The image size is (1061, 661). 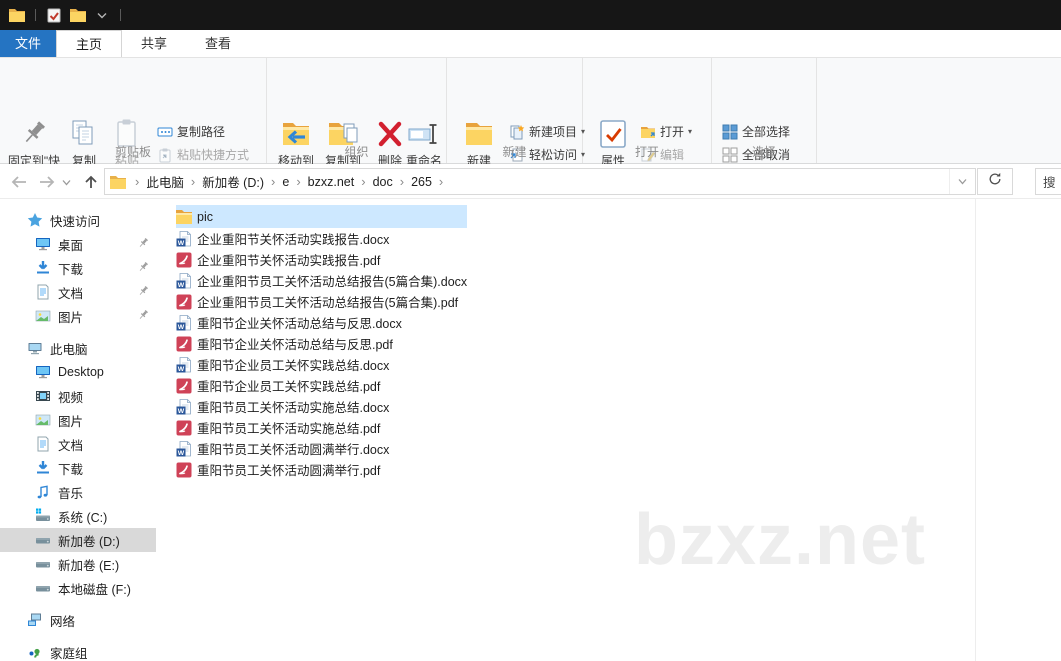 What do you see at coordinates (78, 220) in the screenshot?
I see `sidebar-item-快速访问: 快速访问` at bounding box center [78, 220].